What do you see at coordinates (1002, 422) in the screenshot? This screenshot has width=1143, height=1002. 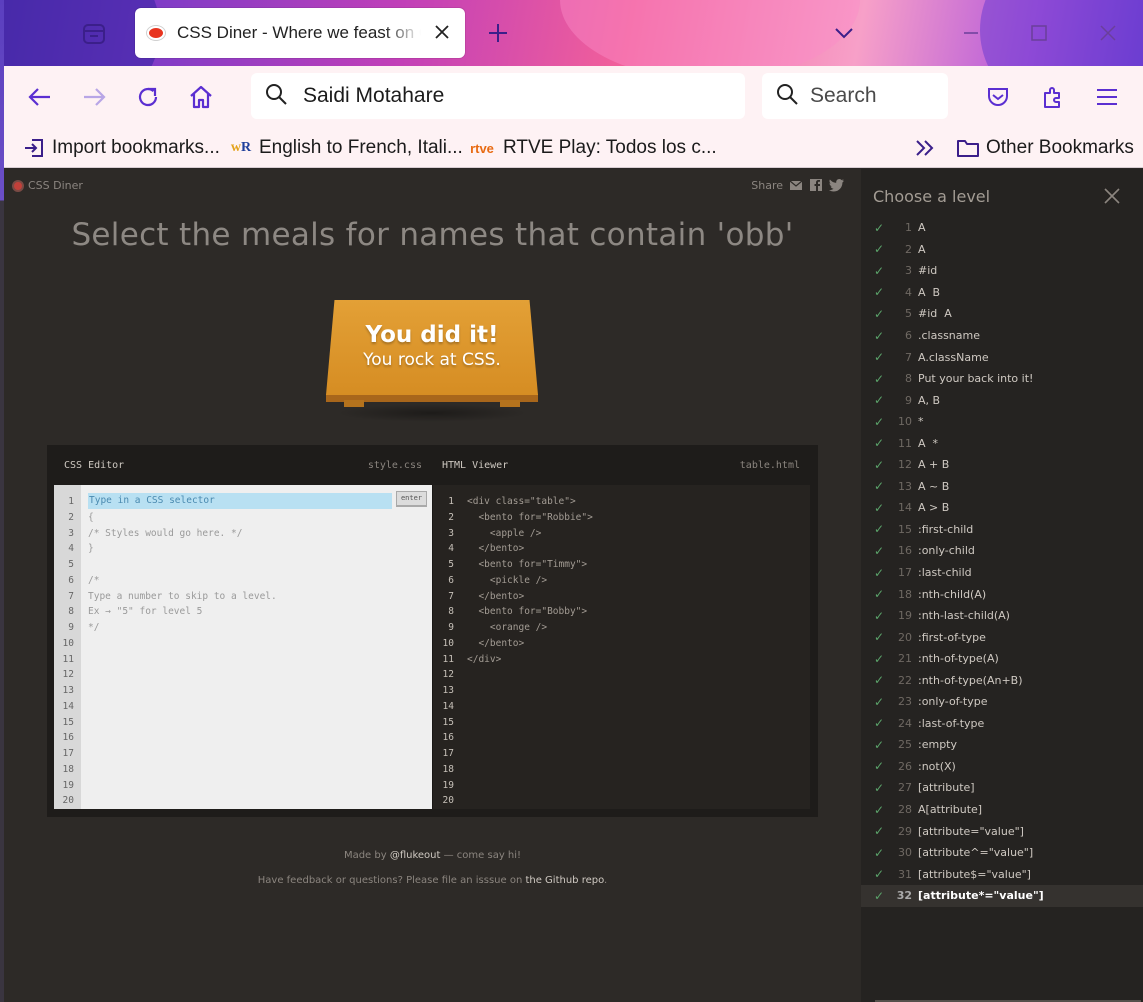 I see `level-item: ✓ 10 *` at bounding box center [1002, 422].